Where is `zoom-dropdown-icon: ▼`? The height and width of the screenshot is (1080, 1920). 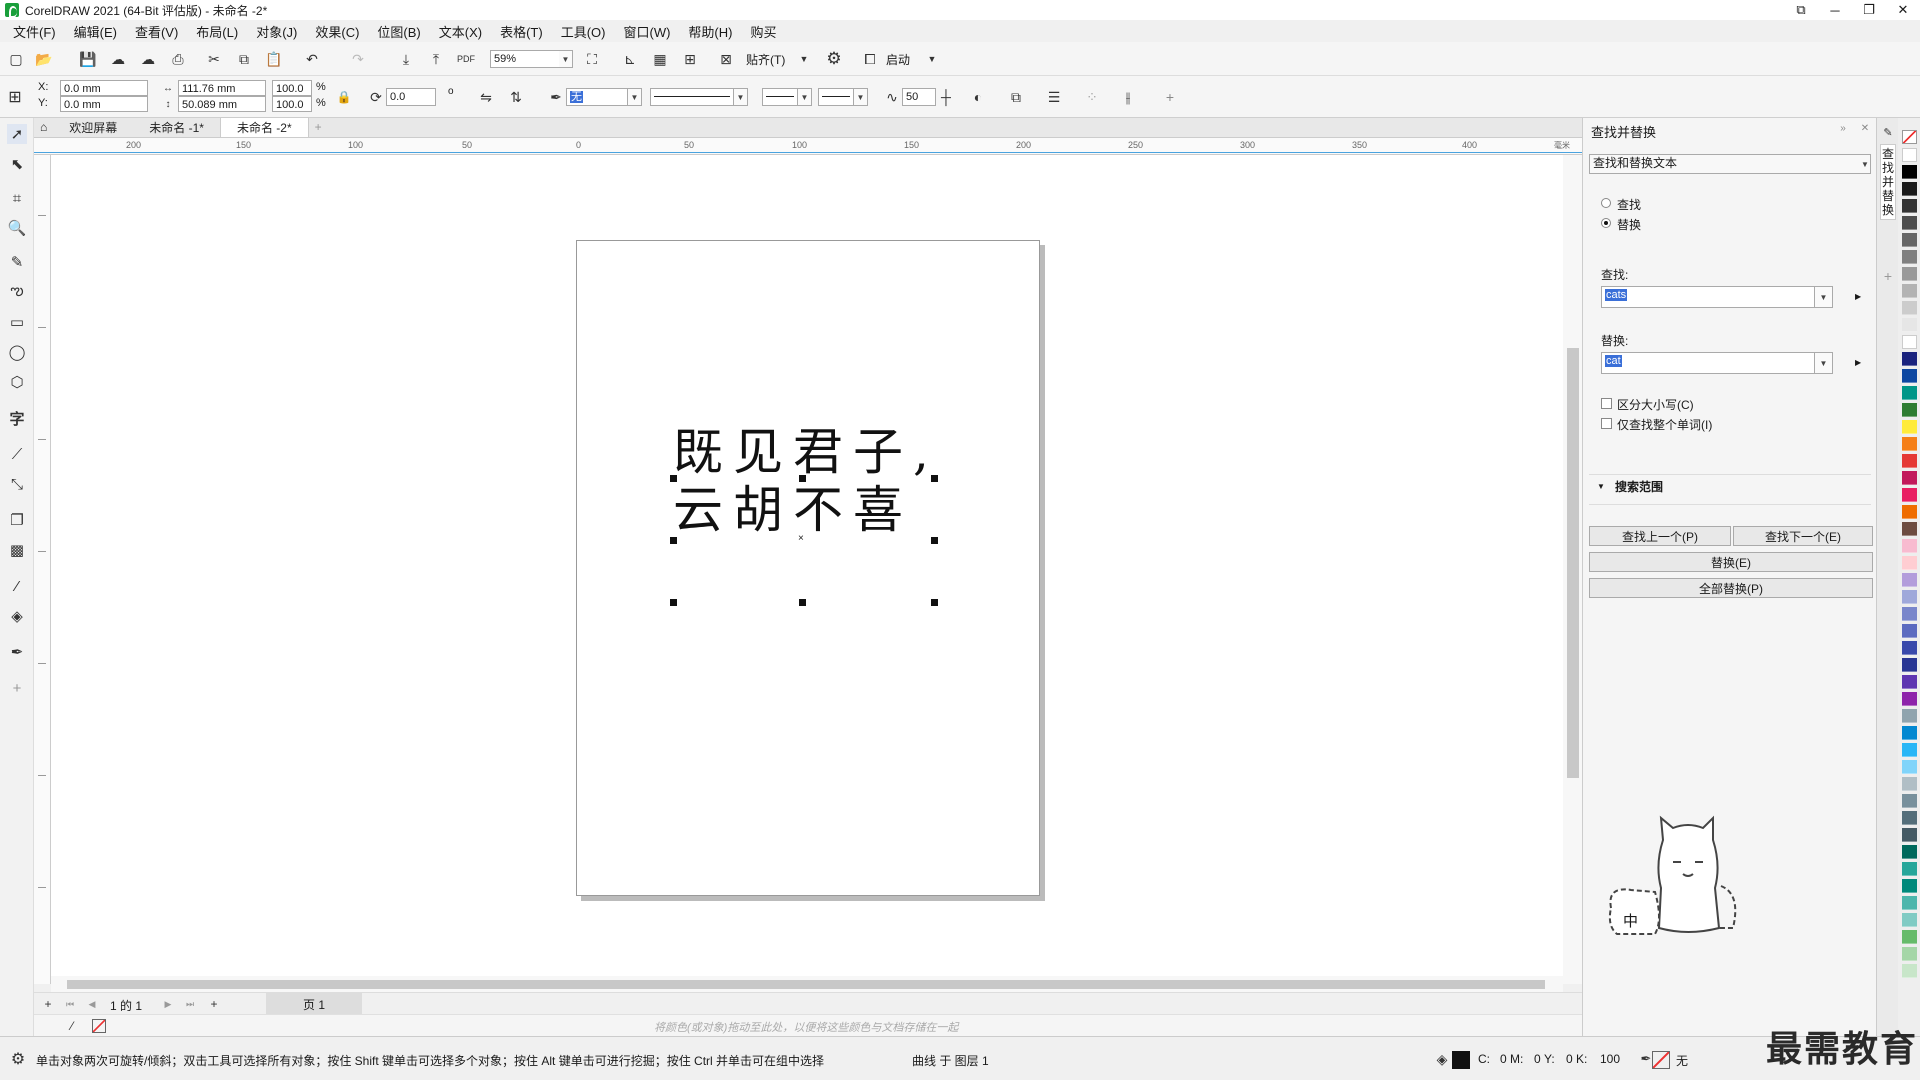 zoom-dropdown-icon: ▼ is located at coordinates (566, 59).